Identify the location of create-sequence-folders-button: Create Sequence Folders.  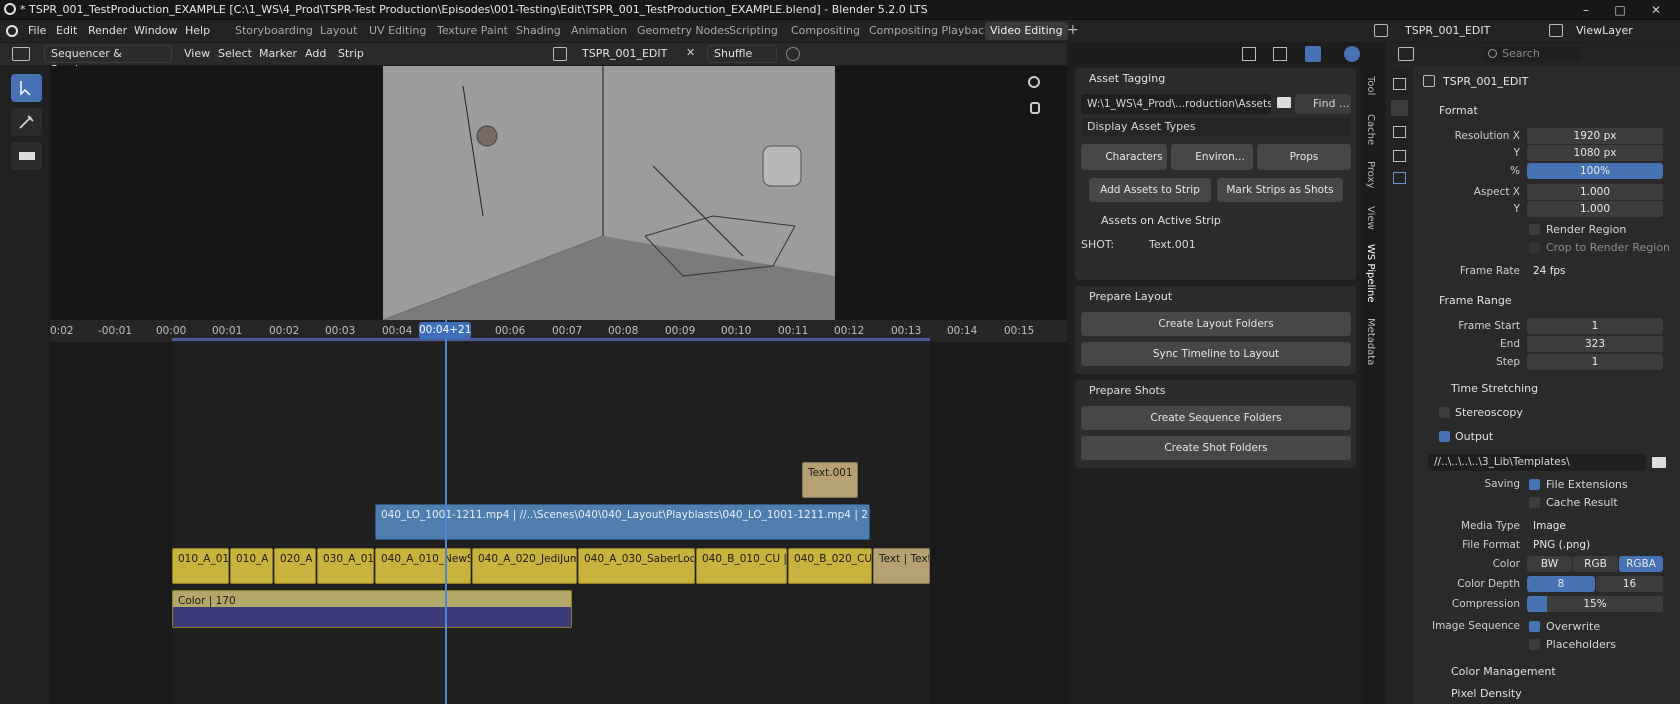
(1216, 418).